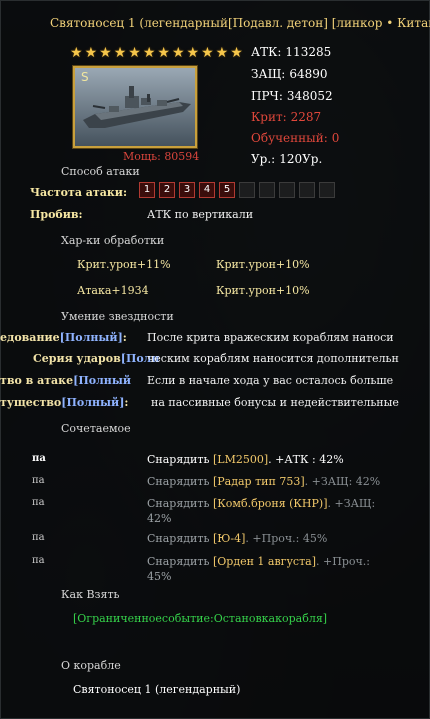 The width and height of the screenshot is (430, 719). I want to click on combo-entry: Снарядить [Орден 1 августа]. +Проч.:, so click(258, 561).